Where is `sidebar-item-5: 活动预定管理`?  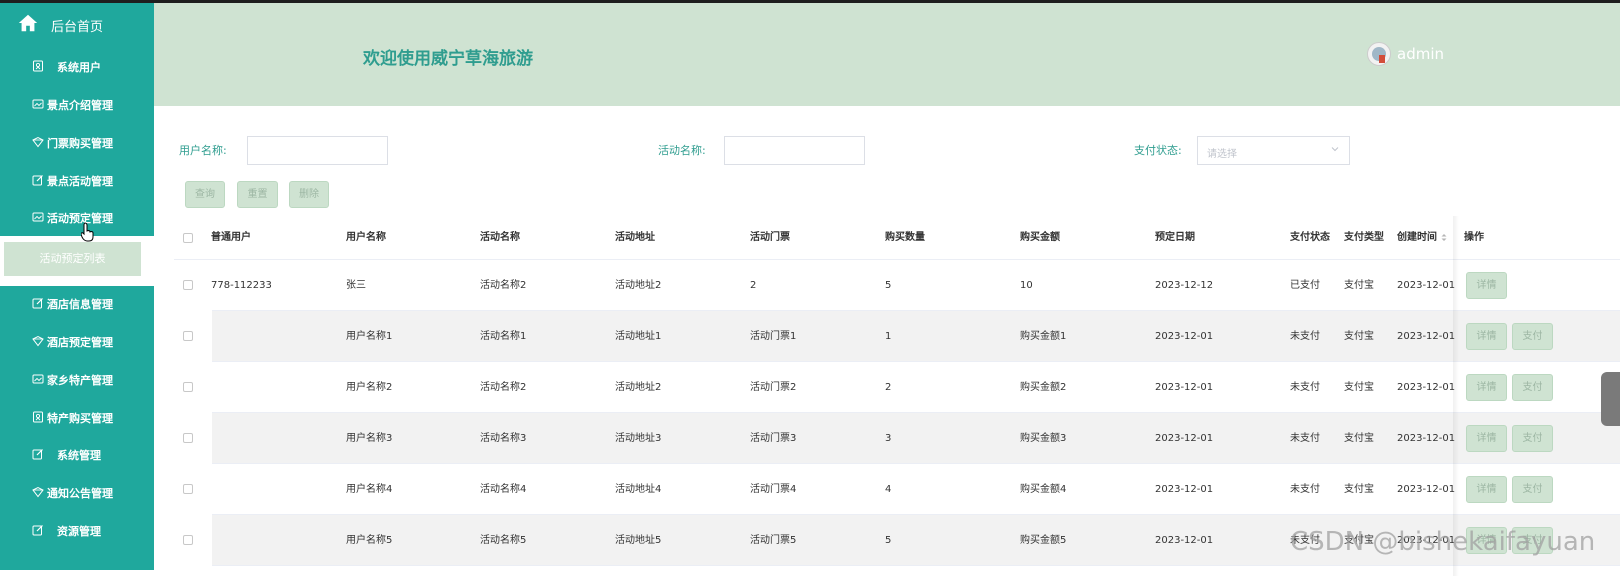
sidebar-item-5: 活动预定管理 is located at coordinates (77, 217).